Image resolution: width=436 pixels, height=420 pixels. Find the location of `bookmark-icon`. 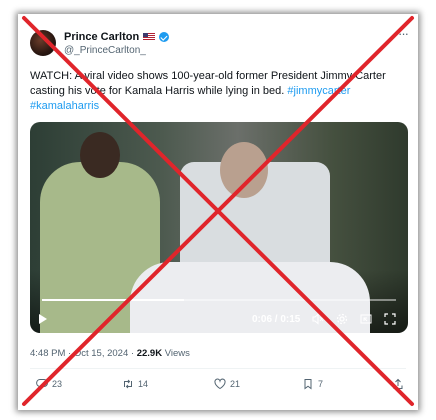

bookmark-icon is located at coordinates (308, 384).